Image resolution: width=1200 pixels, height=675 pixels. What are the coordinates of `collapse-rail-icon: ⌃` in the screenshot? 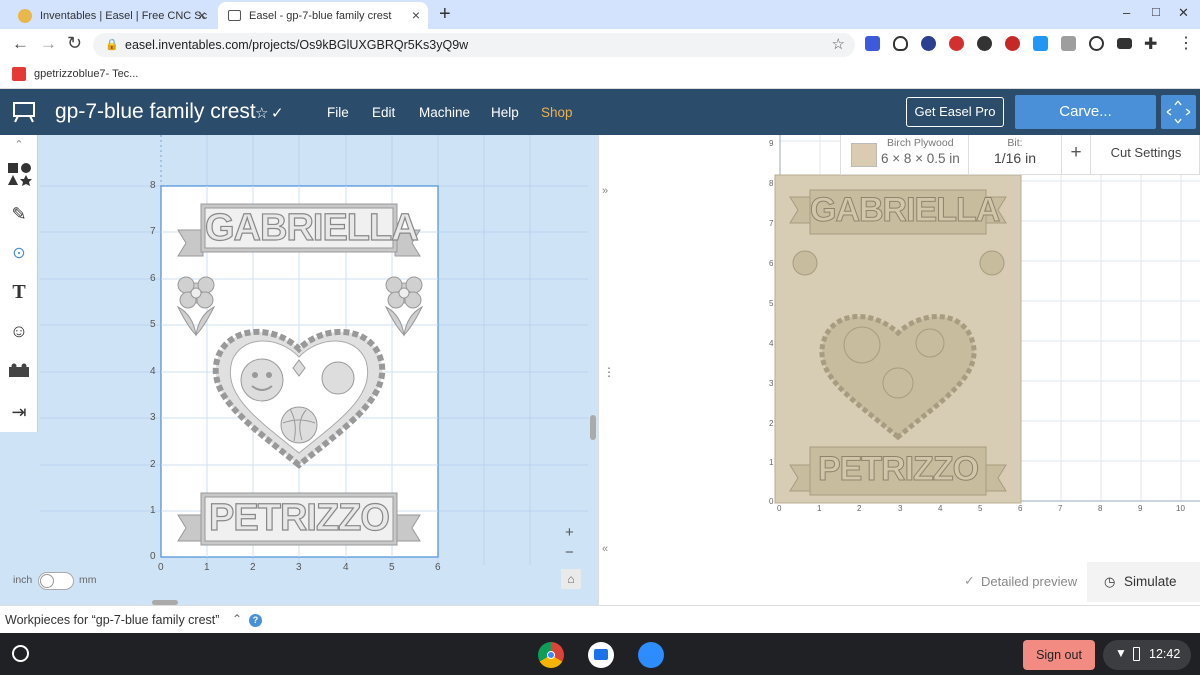 It's located at (19, 144).